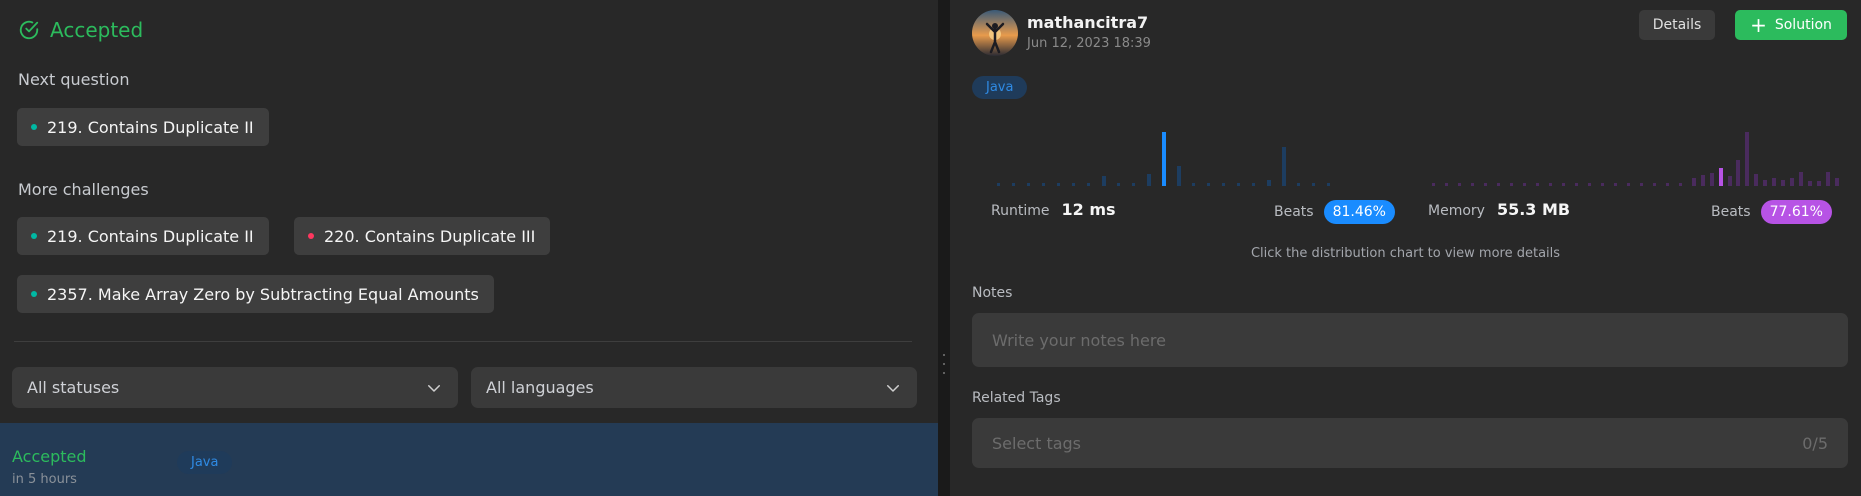 The image size is (1861, 496). Describe the element at coordinates (1803, 25) in the screenshot. I see `solution-button-label: Solution` at that location.